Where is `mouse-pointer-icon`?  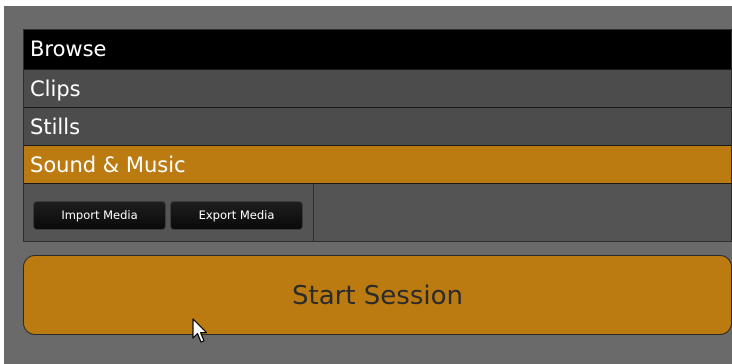
mouse-pointer-icon is located at coordinates (200, 330).